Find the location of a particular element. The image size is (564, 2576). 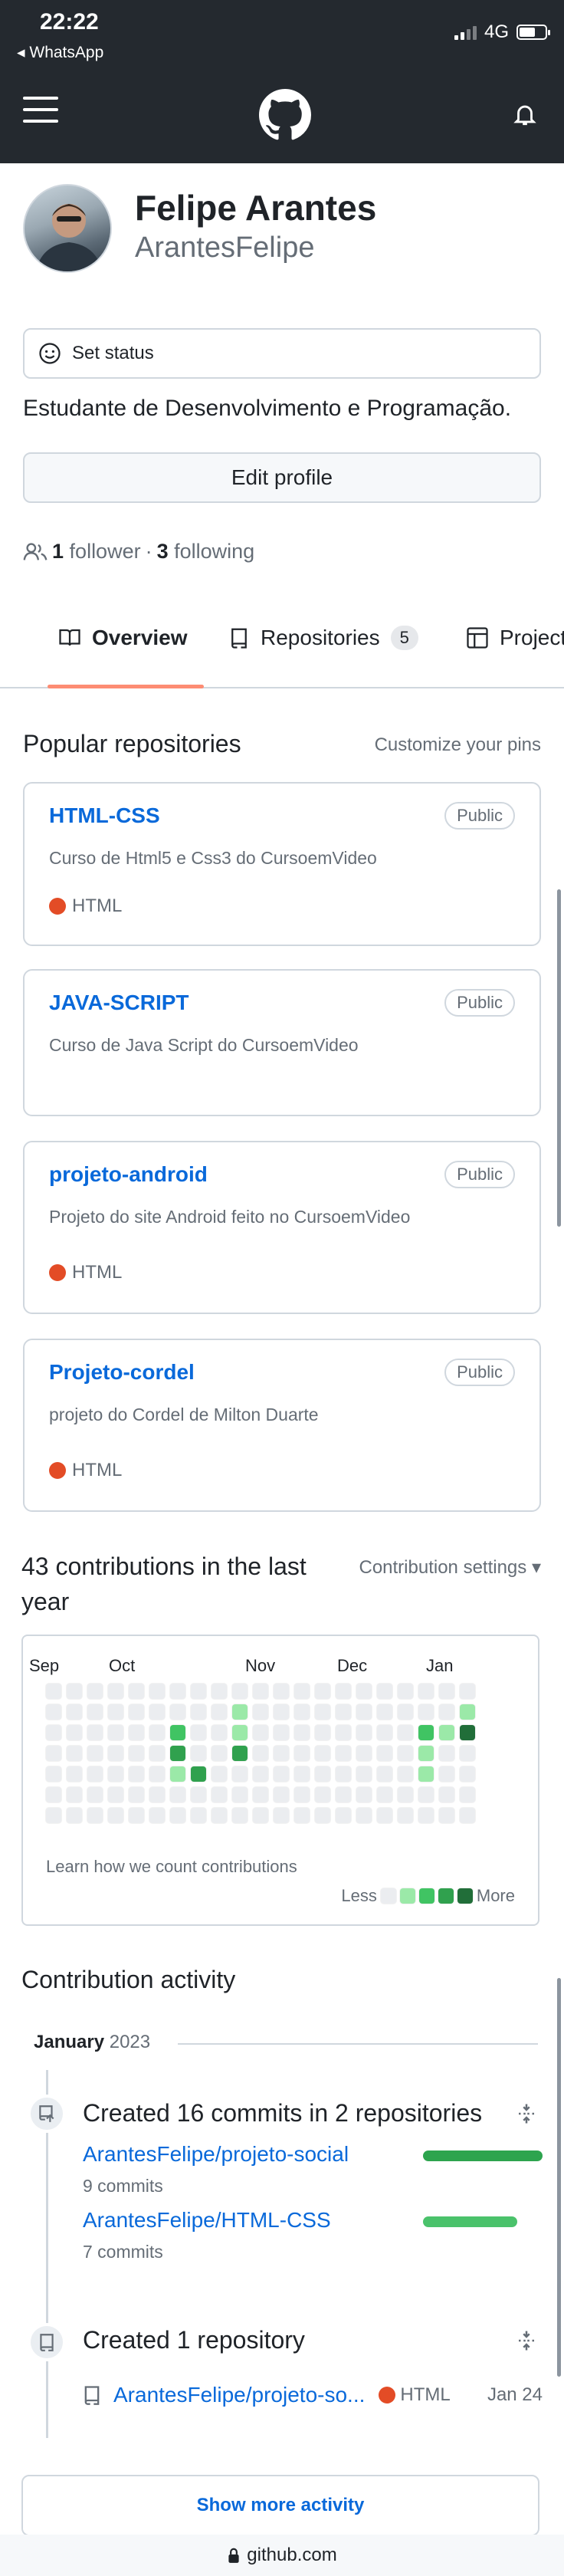

customize-pins-link: Customize your pins is located at coordinates (458, 745).